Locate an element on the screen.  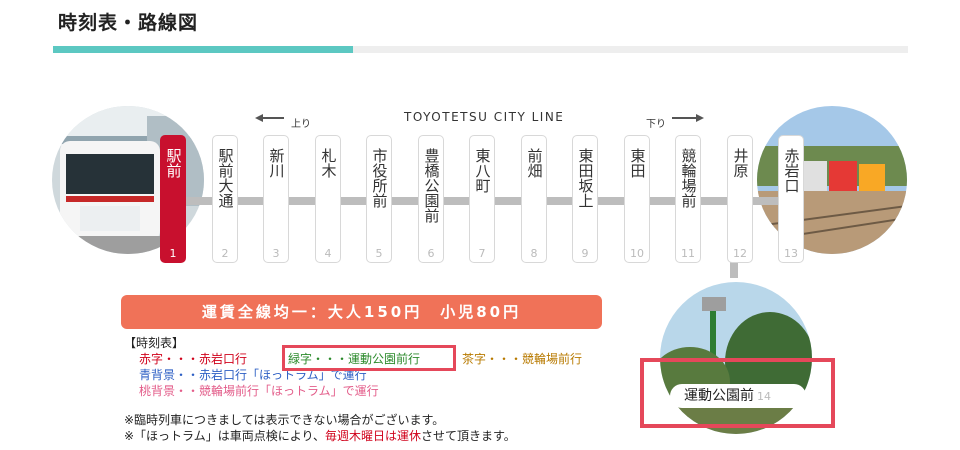
note-2: ※「ほっトラム」は車両点検により、毎週木曜日は運休させて頂きます。 is located at coordinates (320, 436).